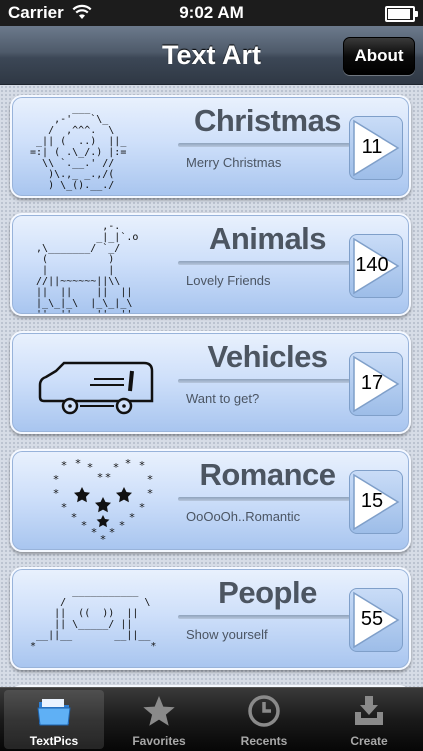  I want to click on category-subtitle: Want to get?, so click(223, 398).